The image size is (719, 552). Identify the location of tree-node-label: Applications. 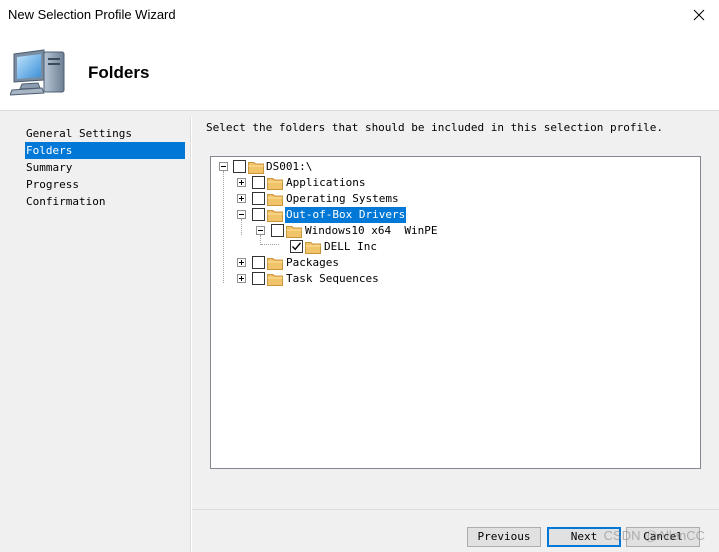
(325, 183).